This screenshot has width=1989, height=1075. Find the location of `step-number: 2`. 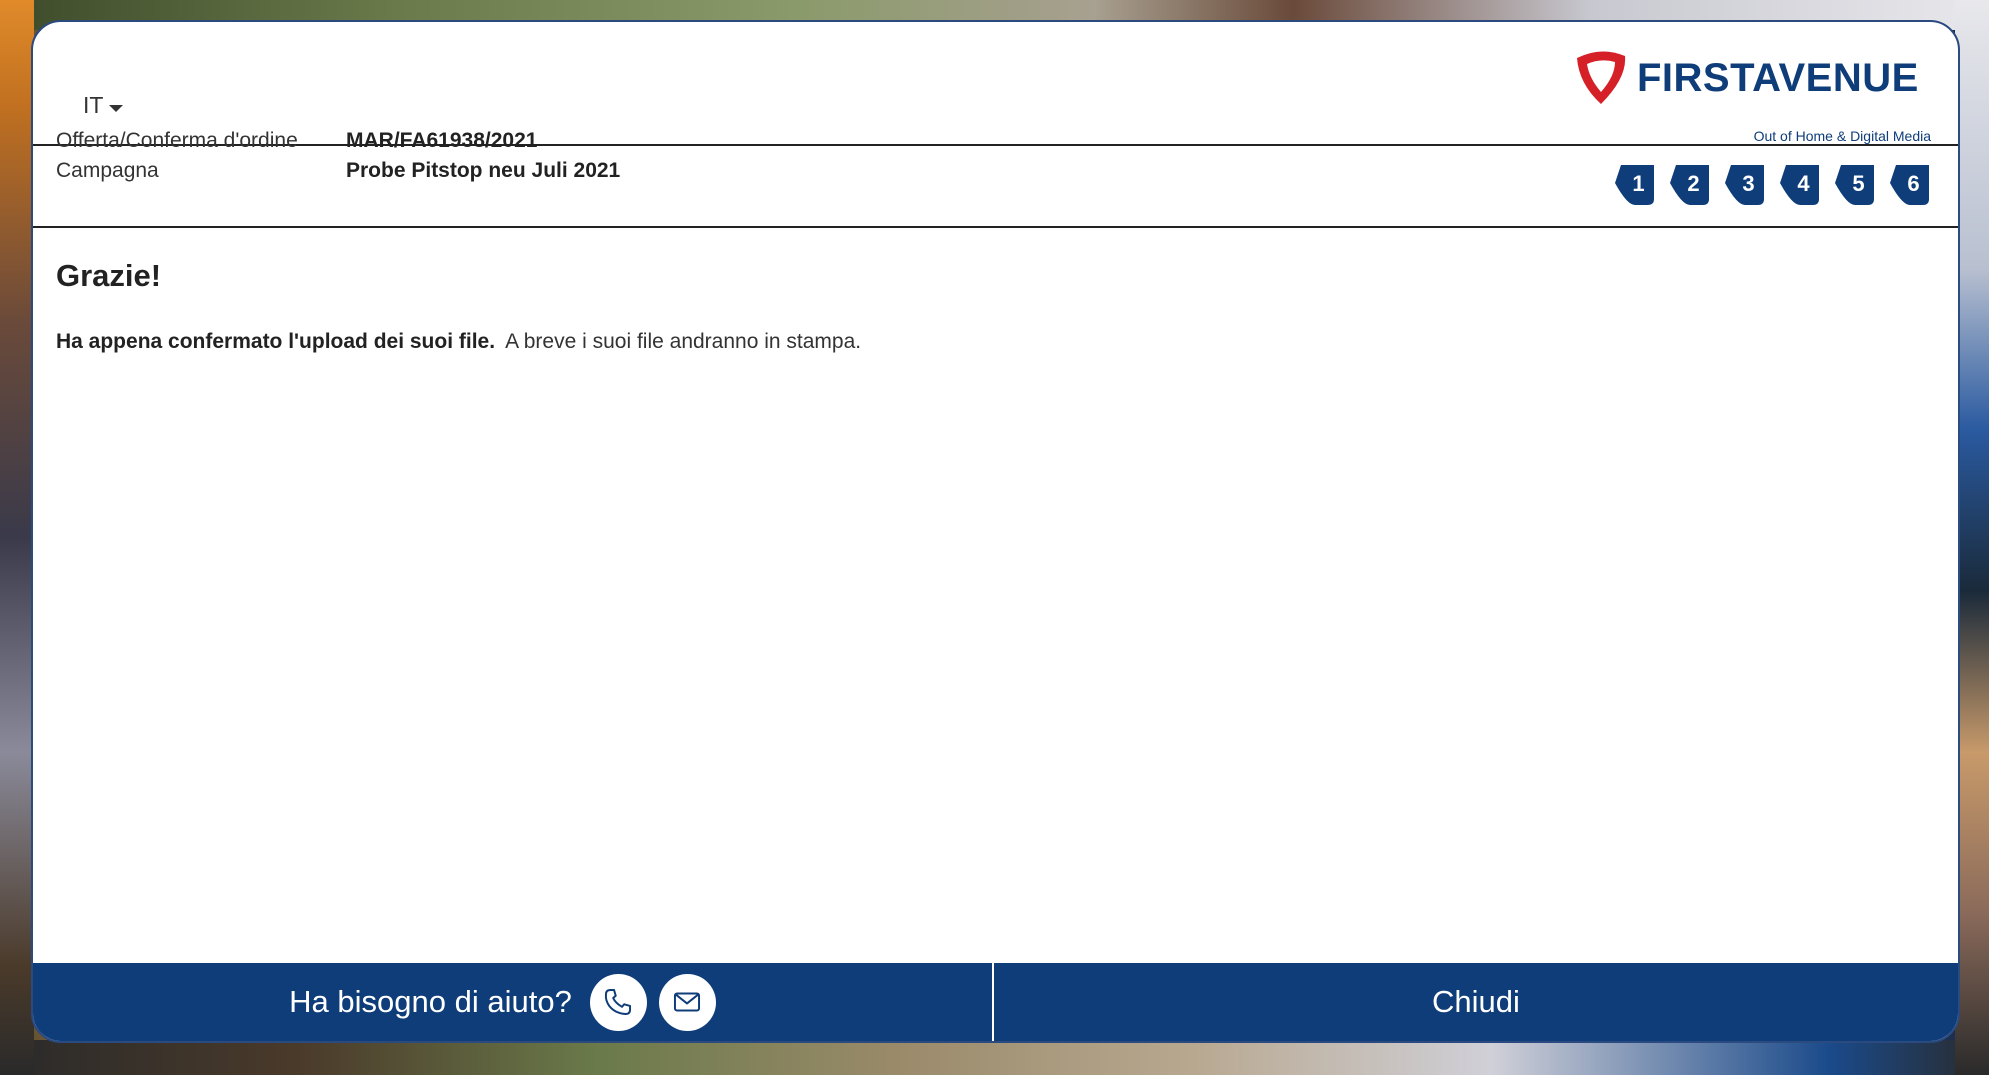

step-number: 2 is located at coordinates (1693, 183).